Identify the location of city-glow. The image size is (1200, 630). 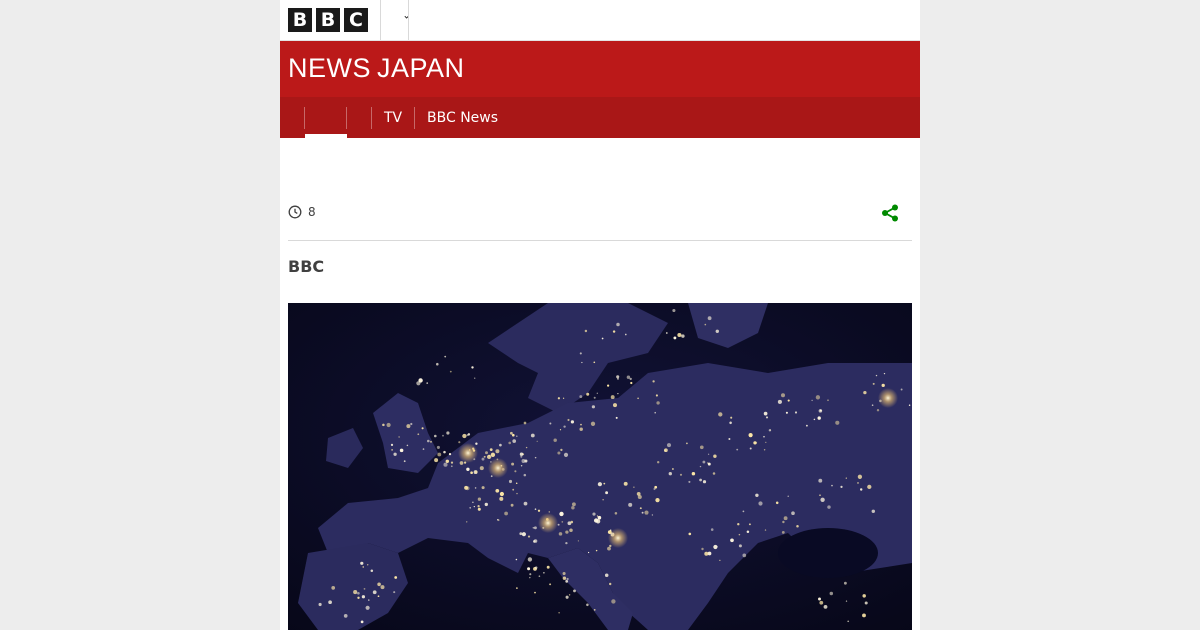
(618, 538).